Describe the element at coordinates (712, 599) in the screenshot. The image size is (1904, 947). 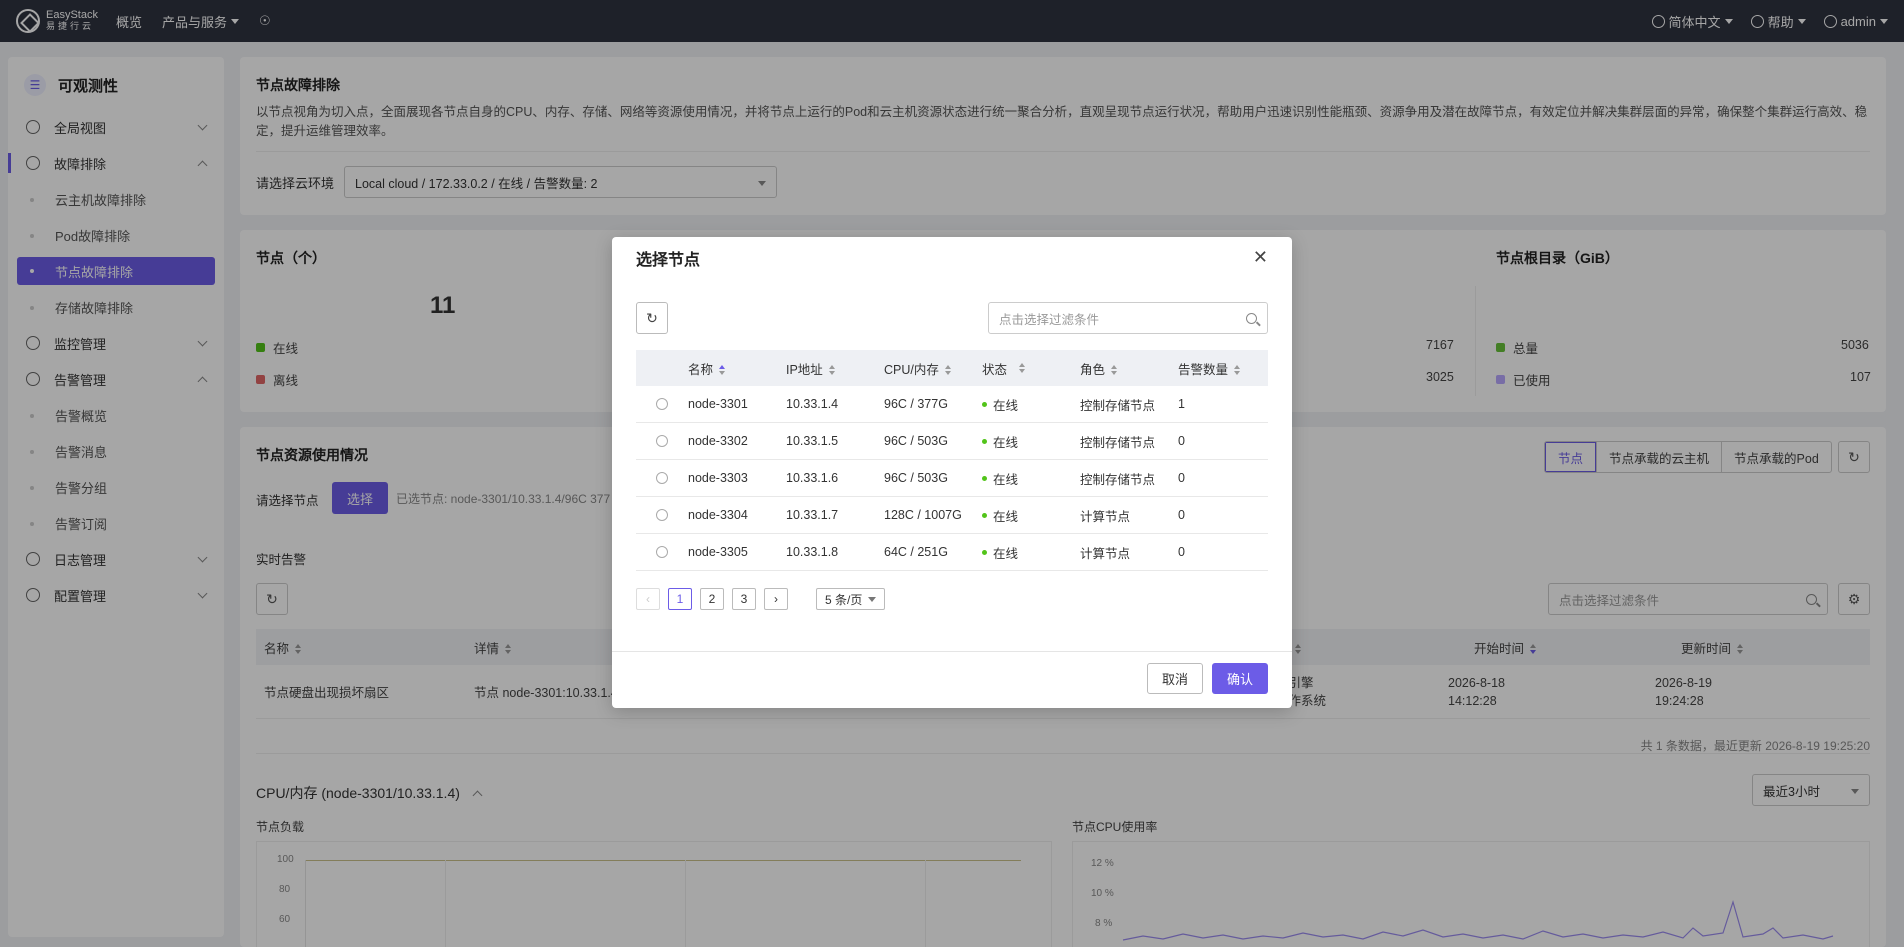
I see `page-2: 2` at that location.